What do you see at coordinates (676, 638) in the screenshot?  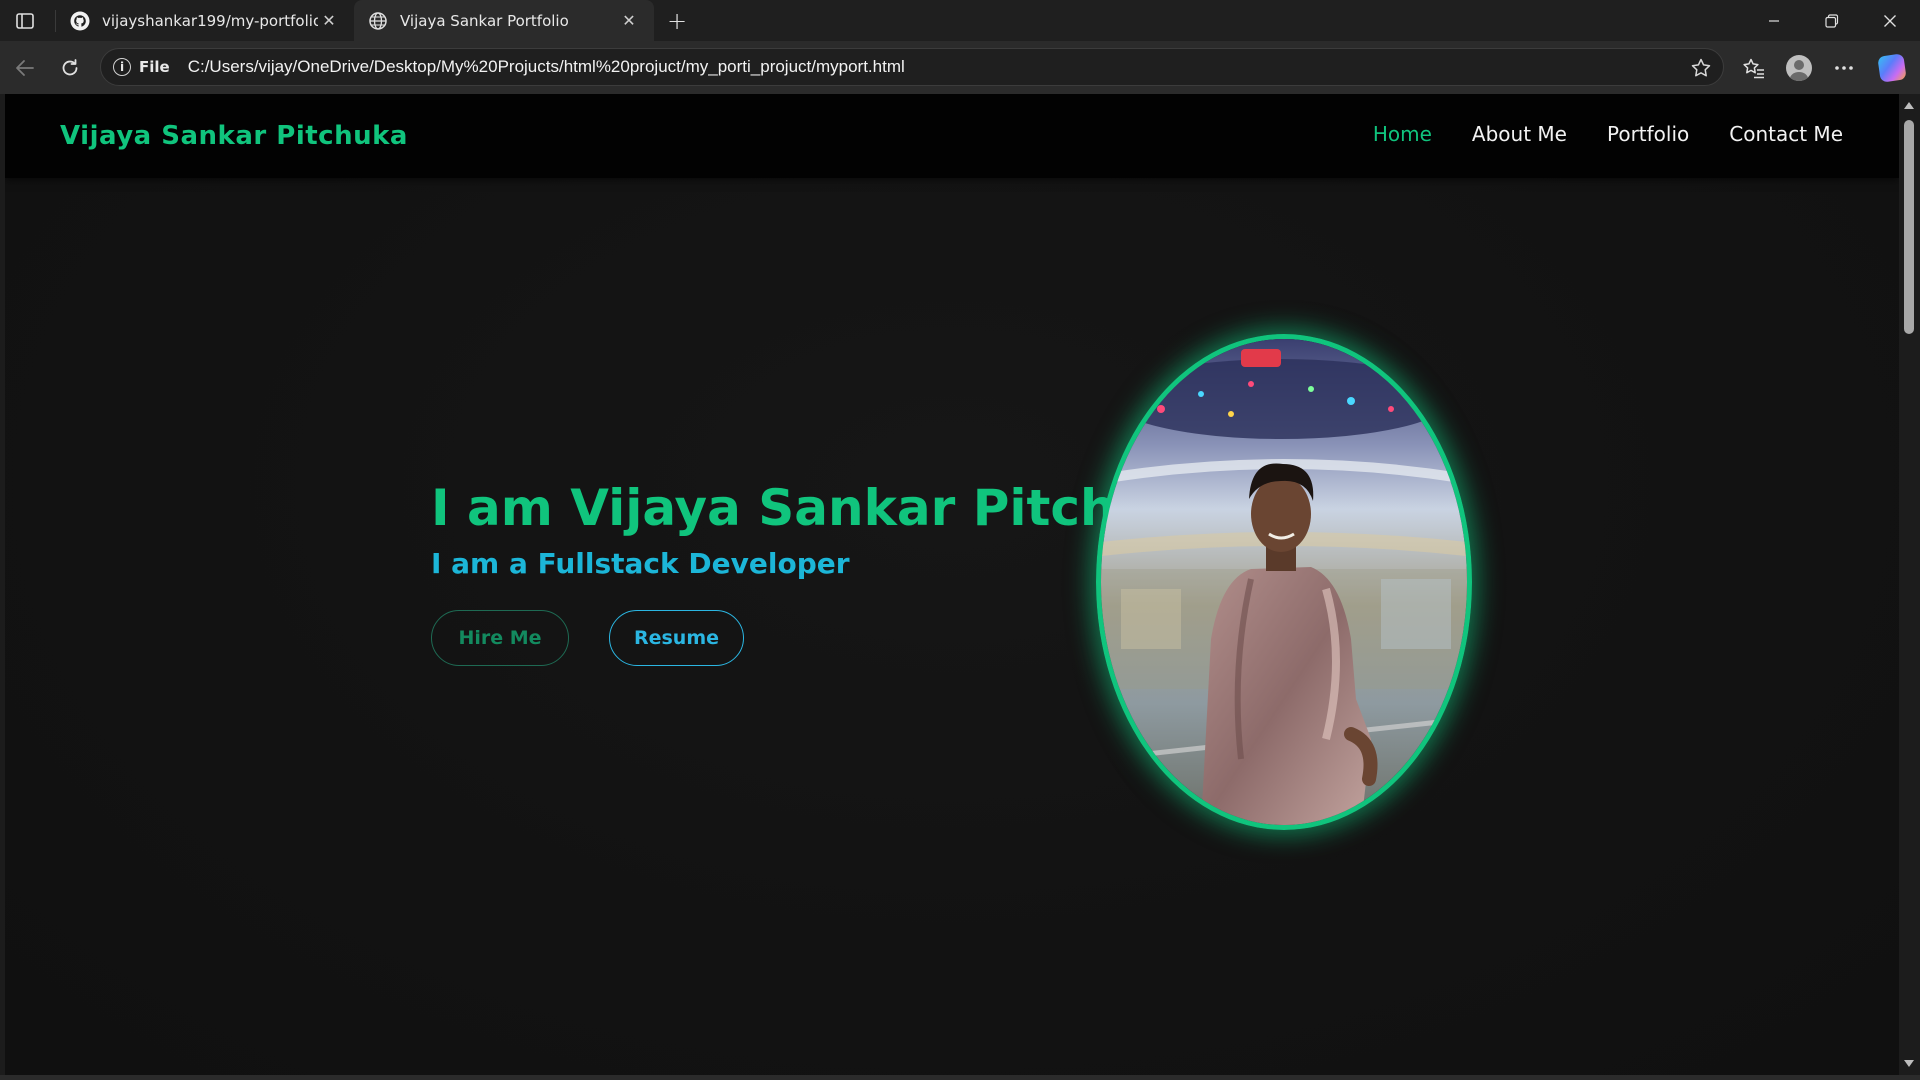 I see `resume-button: Resume` at bounding box center [676, 638].